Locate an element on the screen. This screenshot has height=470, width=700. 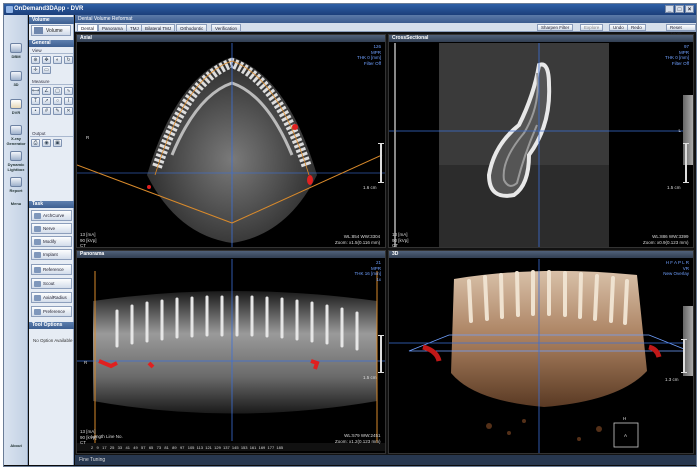
preference-icon is located at coordinates (37, 312).